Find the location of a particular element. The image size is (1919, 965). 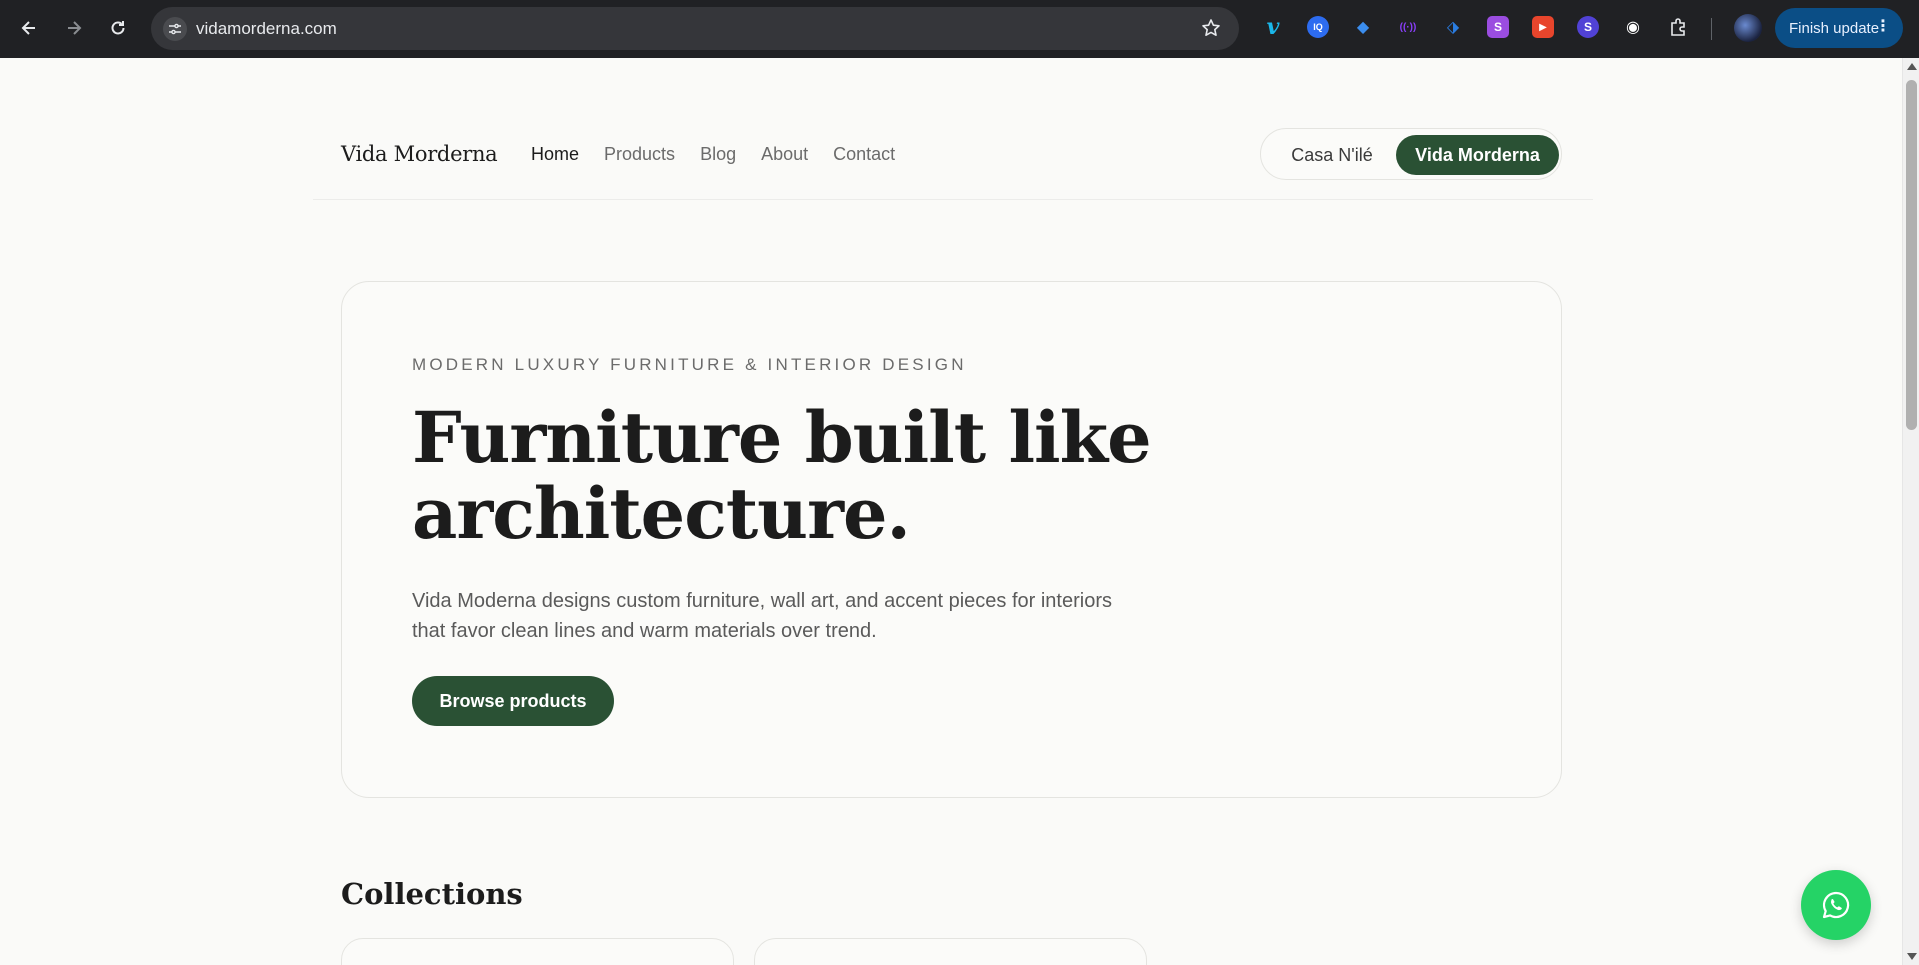

bookmark-star-icon is located at coordinates (1211, 30).